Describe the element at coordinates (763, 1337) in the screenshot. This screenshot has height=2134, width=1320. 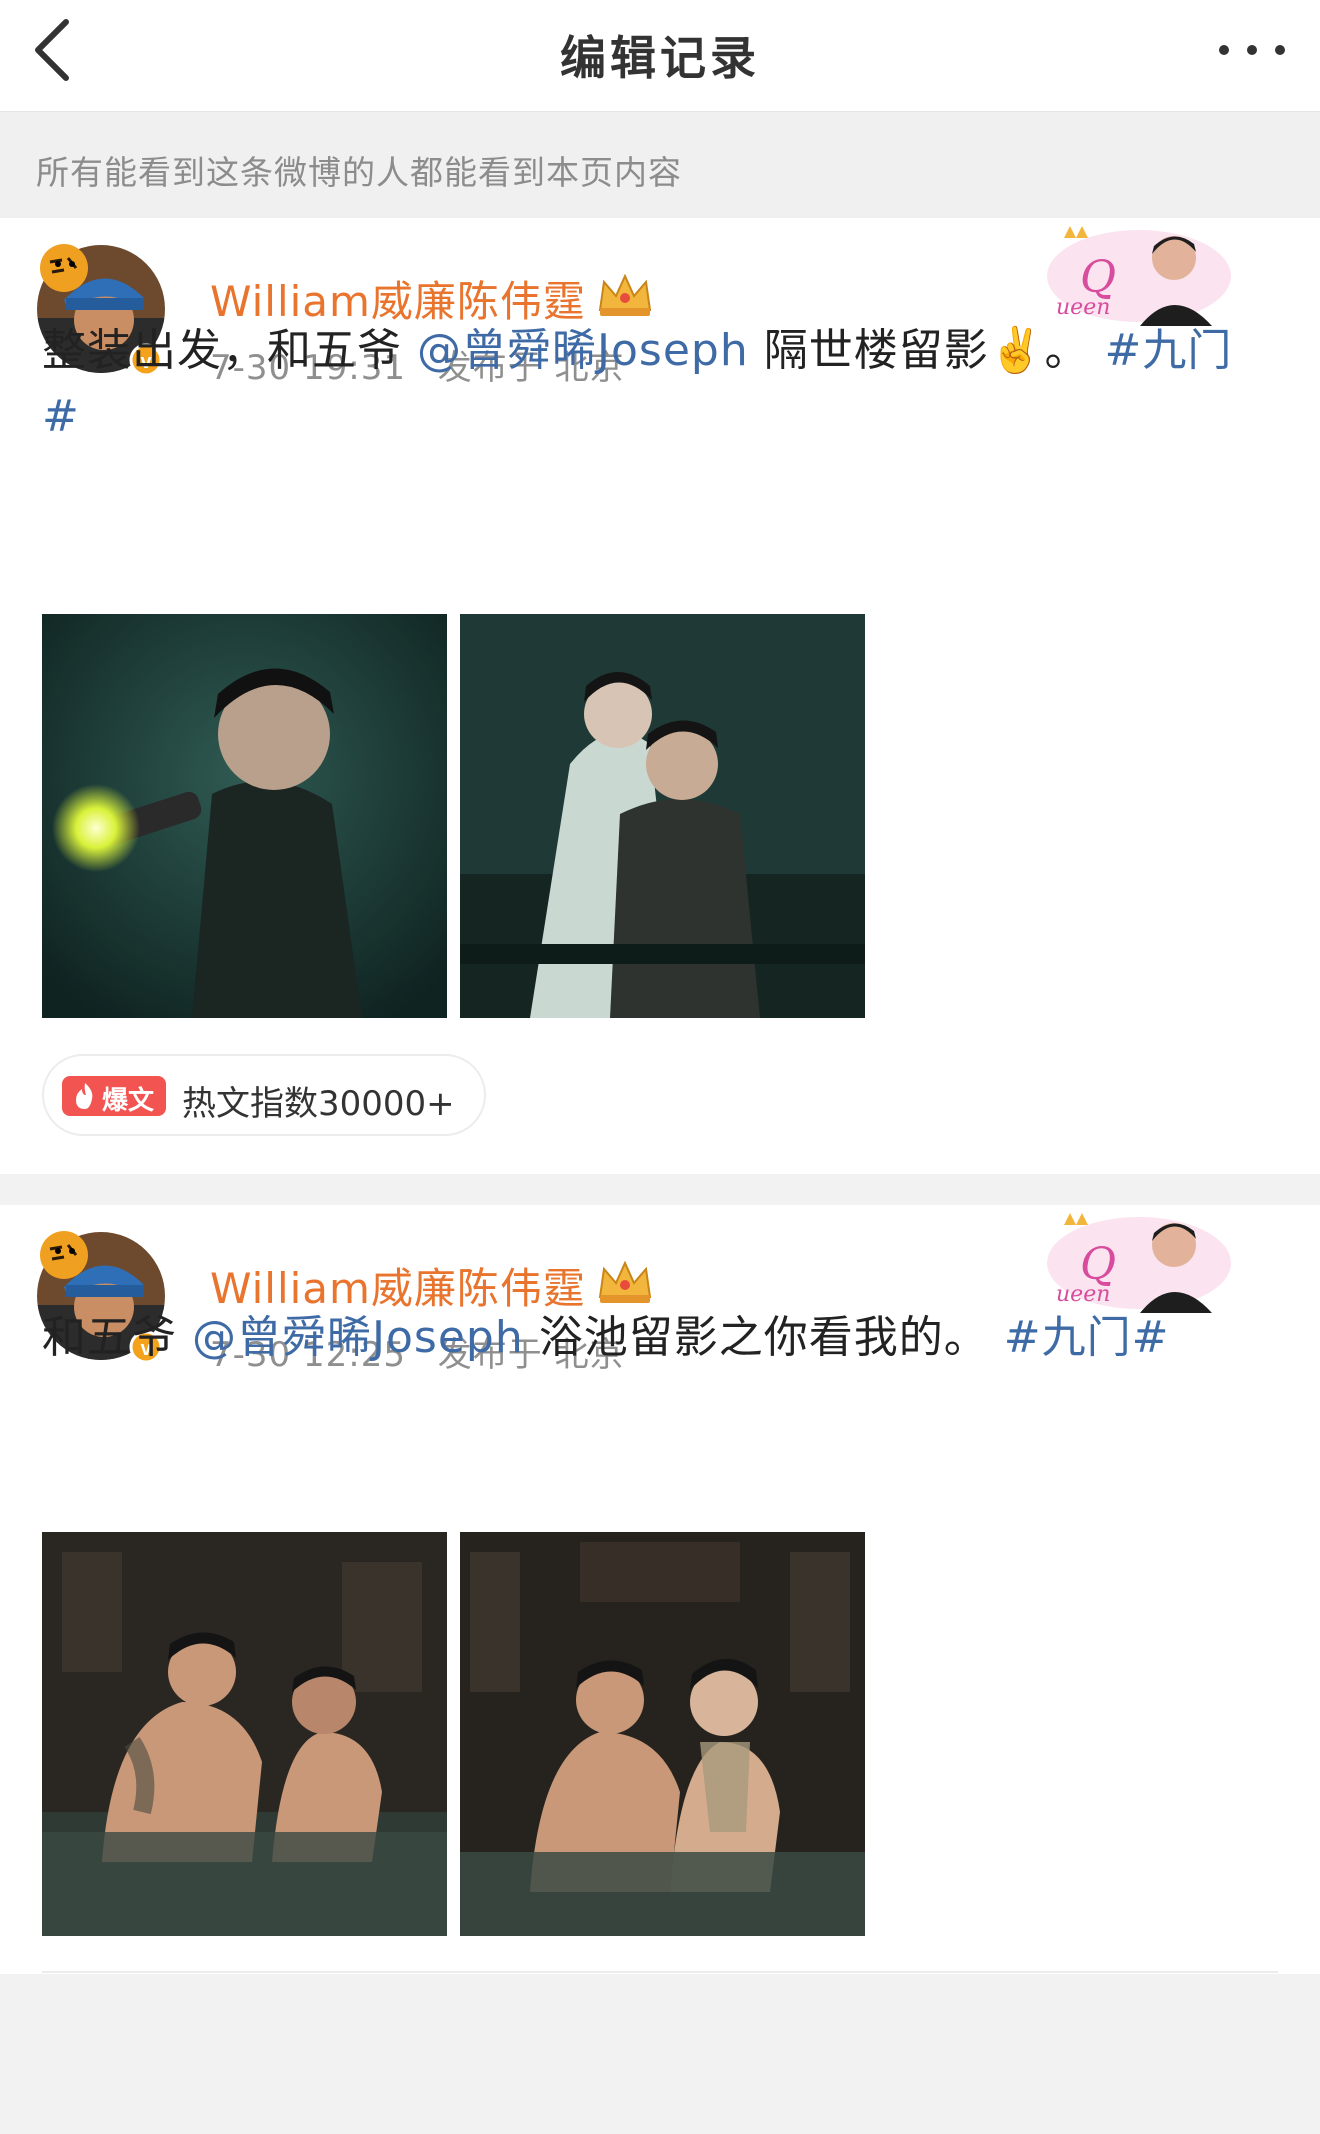
I see `post-text-body: 浴池留影之你看我的。` at that location.